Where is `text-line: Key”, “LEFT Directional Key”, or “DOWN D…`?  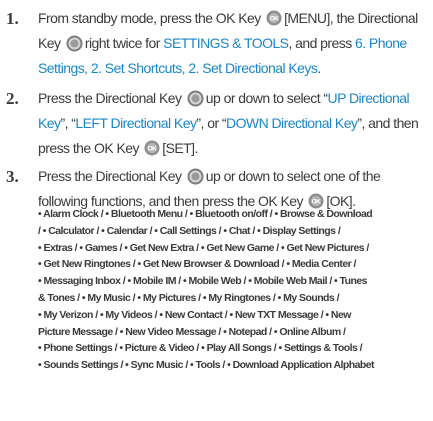
text-line: Key”, “LEFT Directional Key”, or “DOWN D… is located at coordinates (234, 123).